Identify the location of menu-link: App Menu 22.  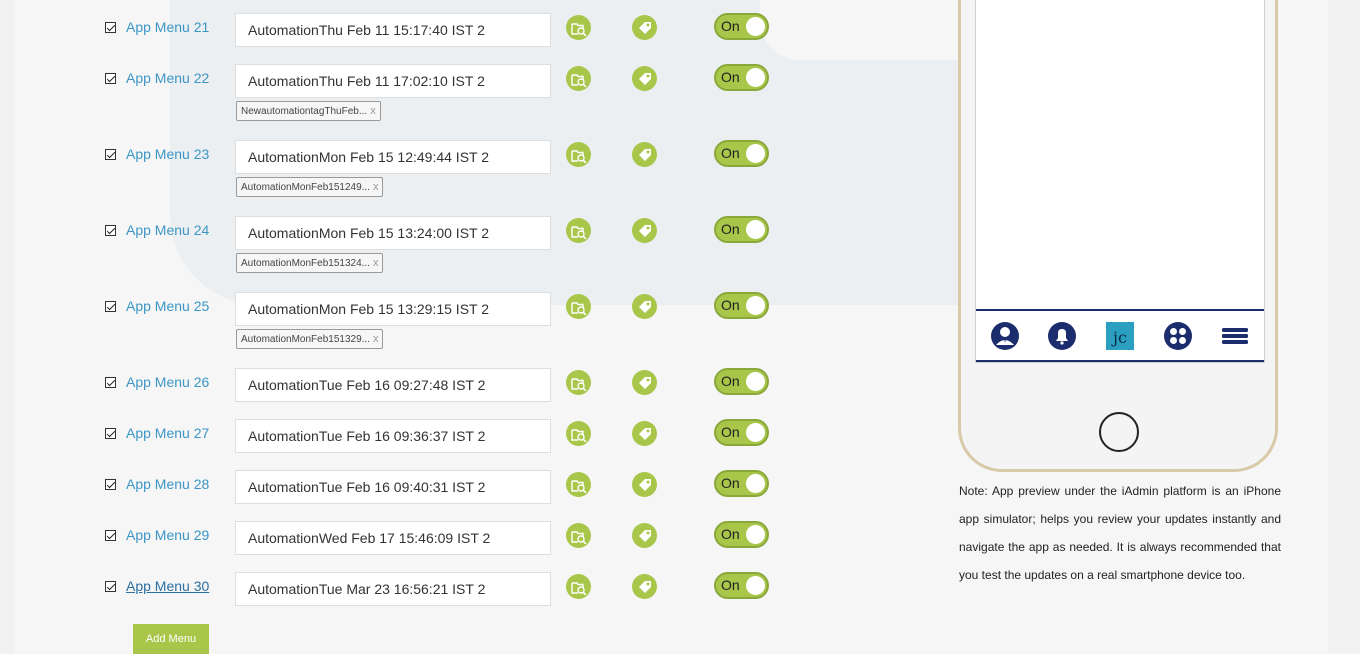
(167, 78).